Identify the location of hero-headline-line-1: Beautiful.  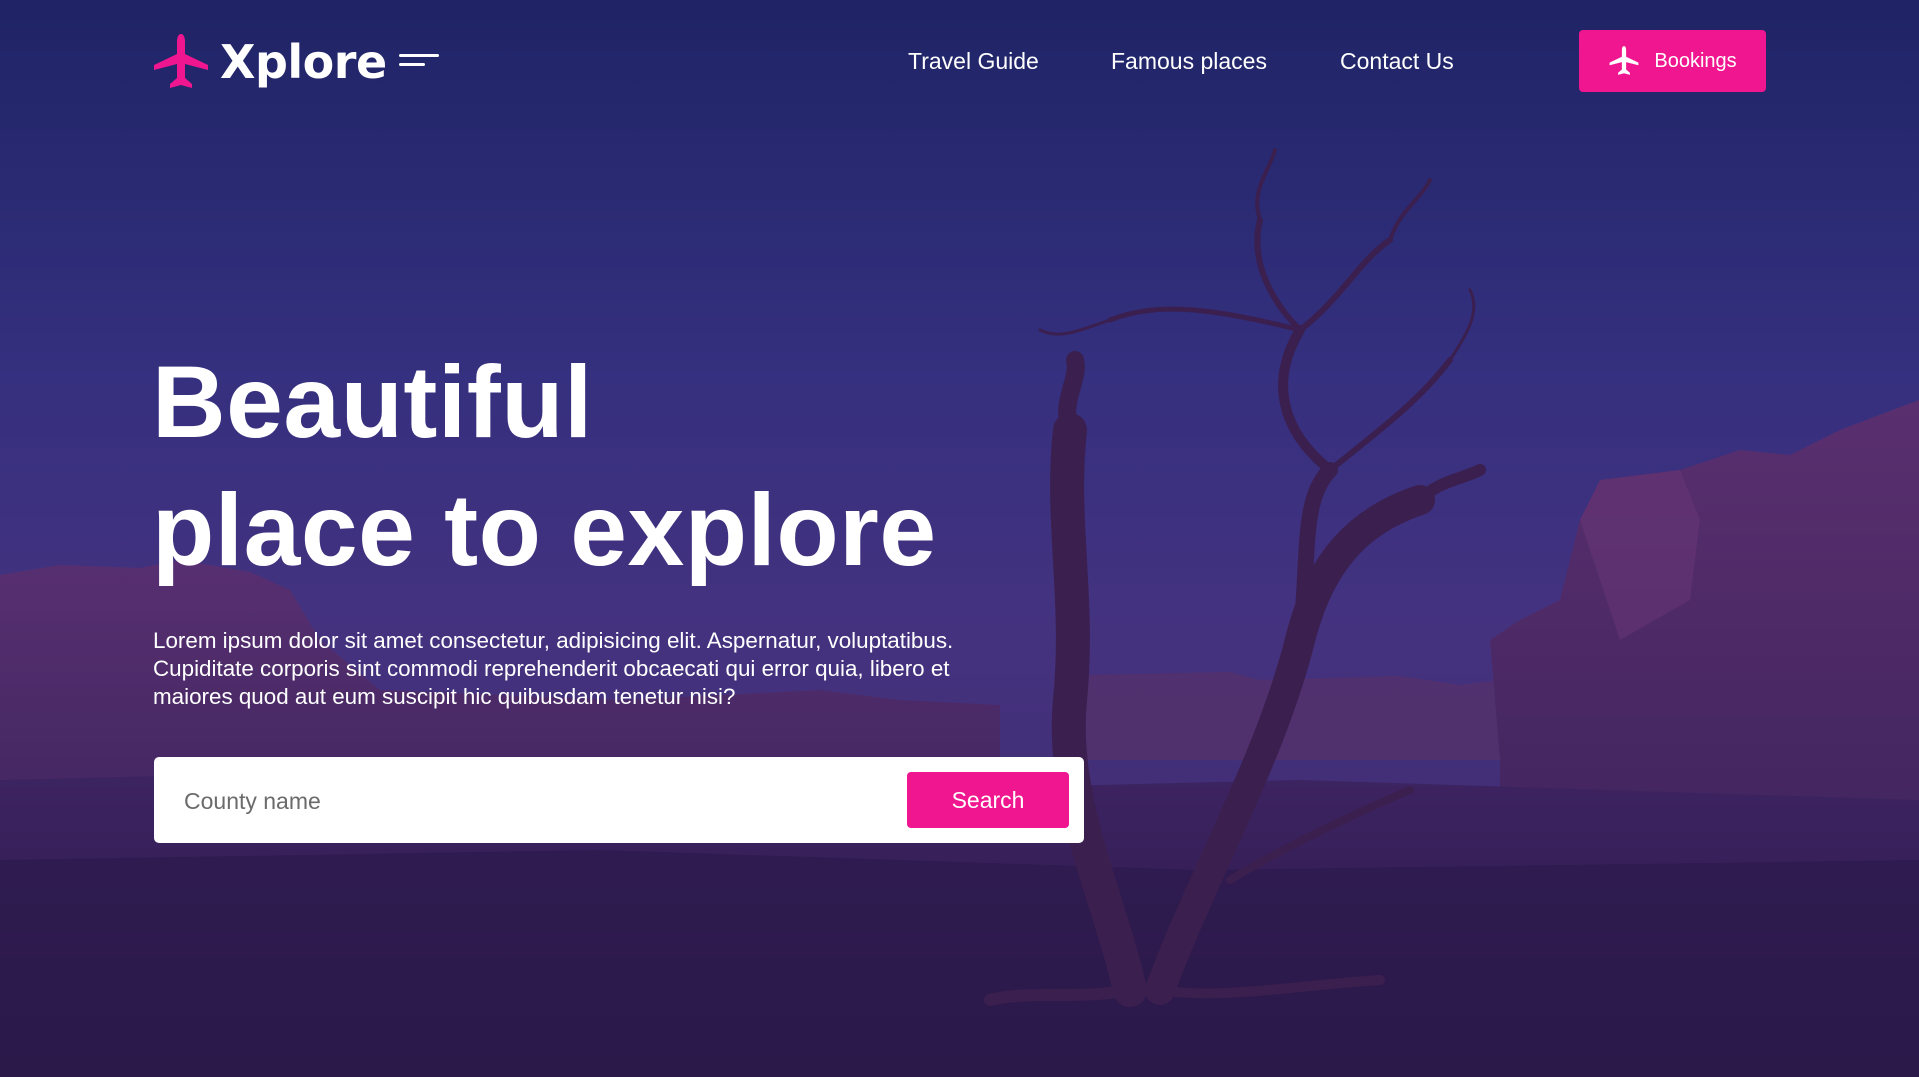
(372, 402).